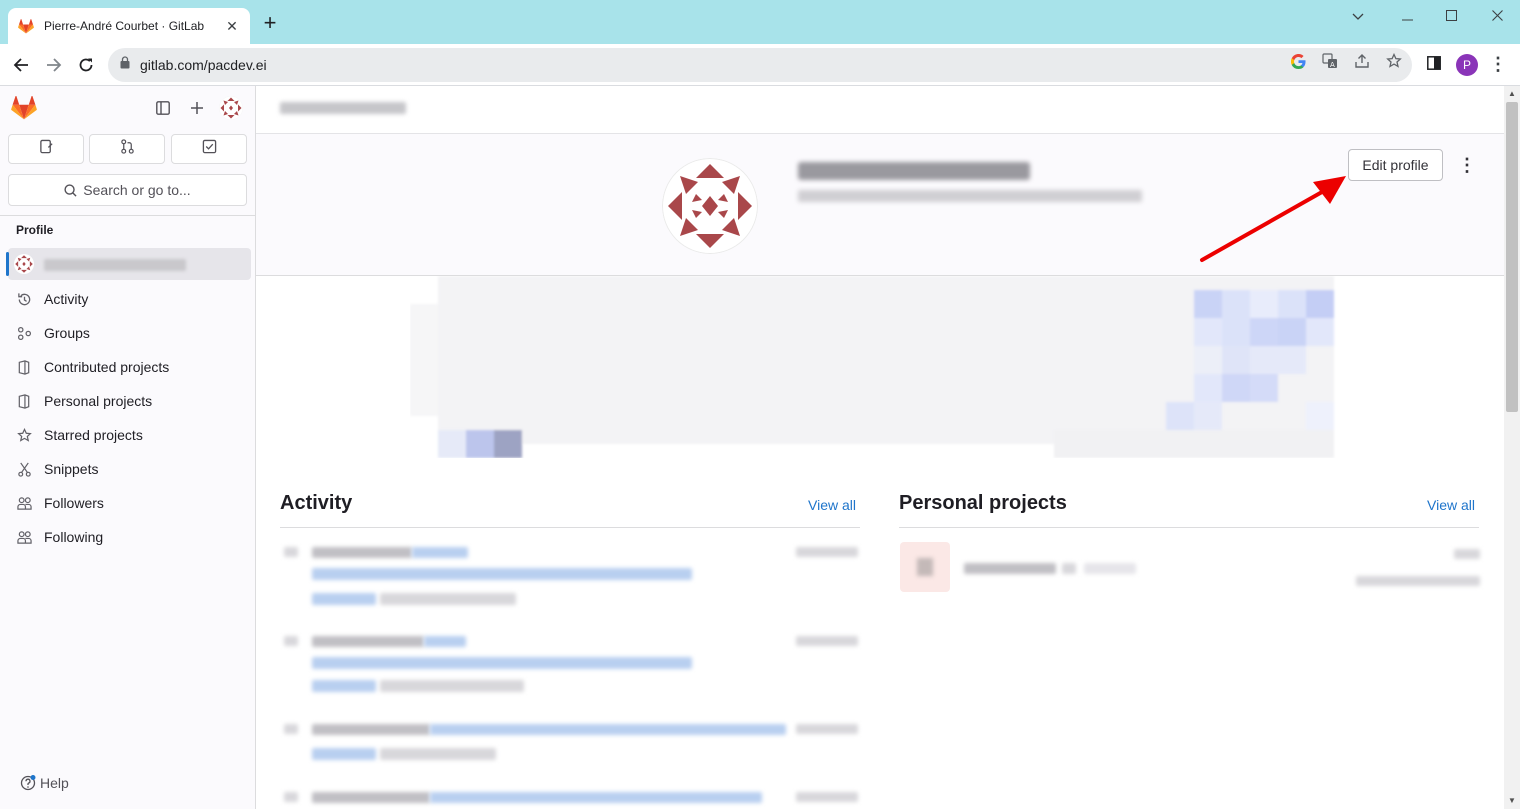 Image resolution: width=1520 pixels, height=809 pixels. Describe the element at coordinates (760, 65) in the screenshot. I see `address-bar: gitlab.com/pacdev.ei` at that location.